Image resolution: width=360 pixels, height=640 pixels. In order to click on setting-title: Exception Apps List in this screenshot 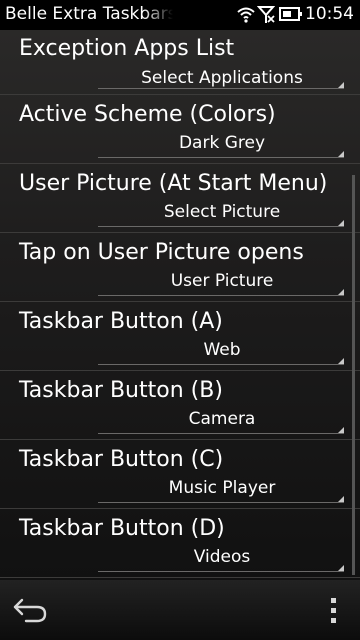, I will do `click(127, 48)`.